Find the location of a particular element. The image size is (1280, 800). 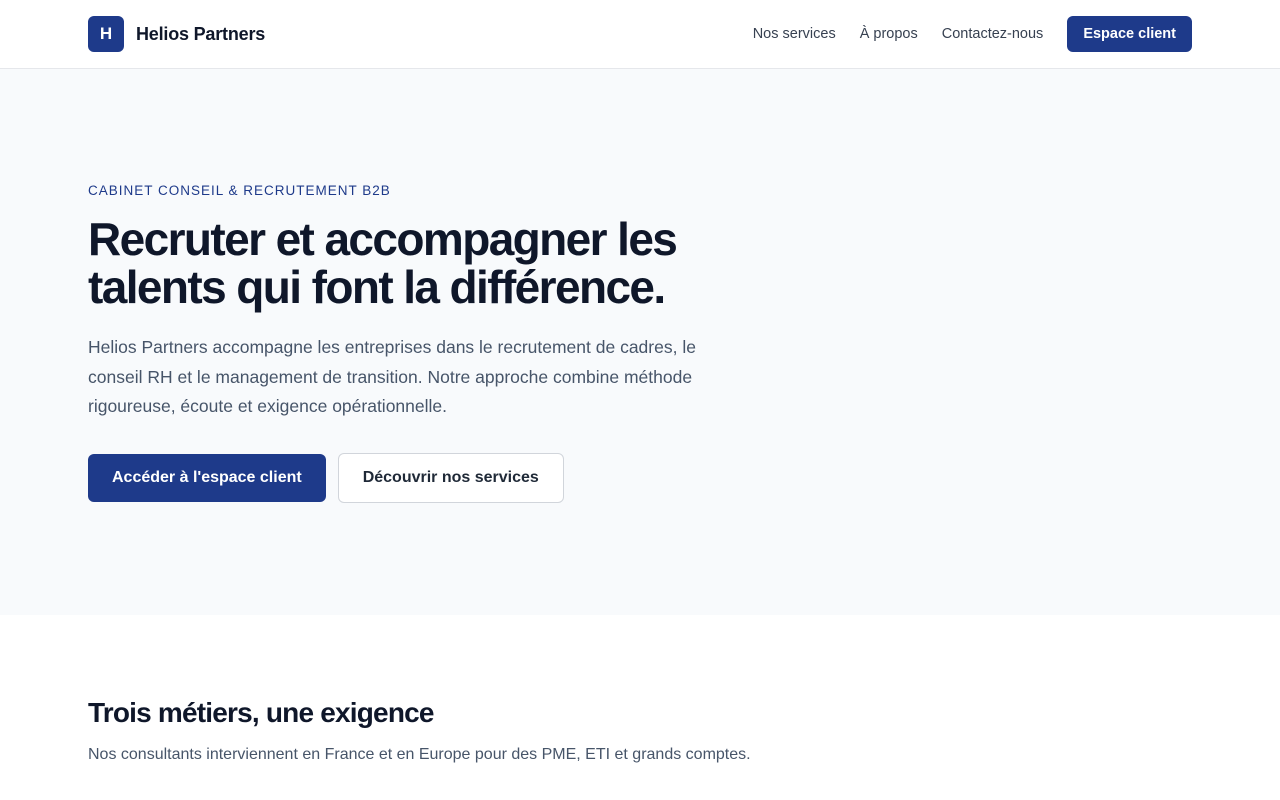

brand: H Helios Partners is located at coordinates (176, 34).